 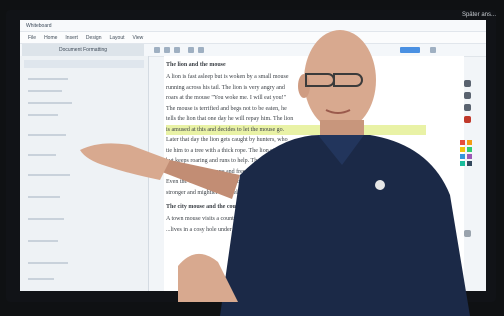 I want to click on pane-header, so click(x=84, y=64).